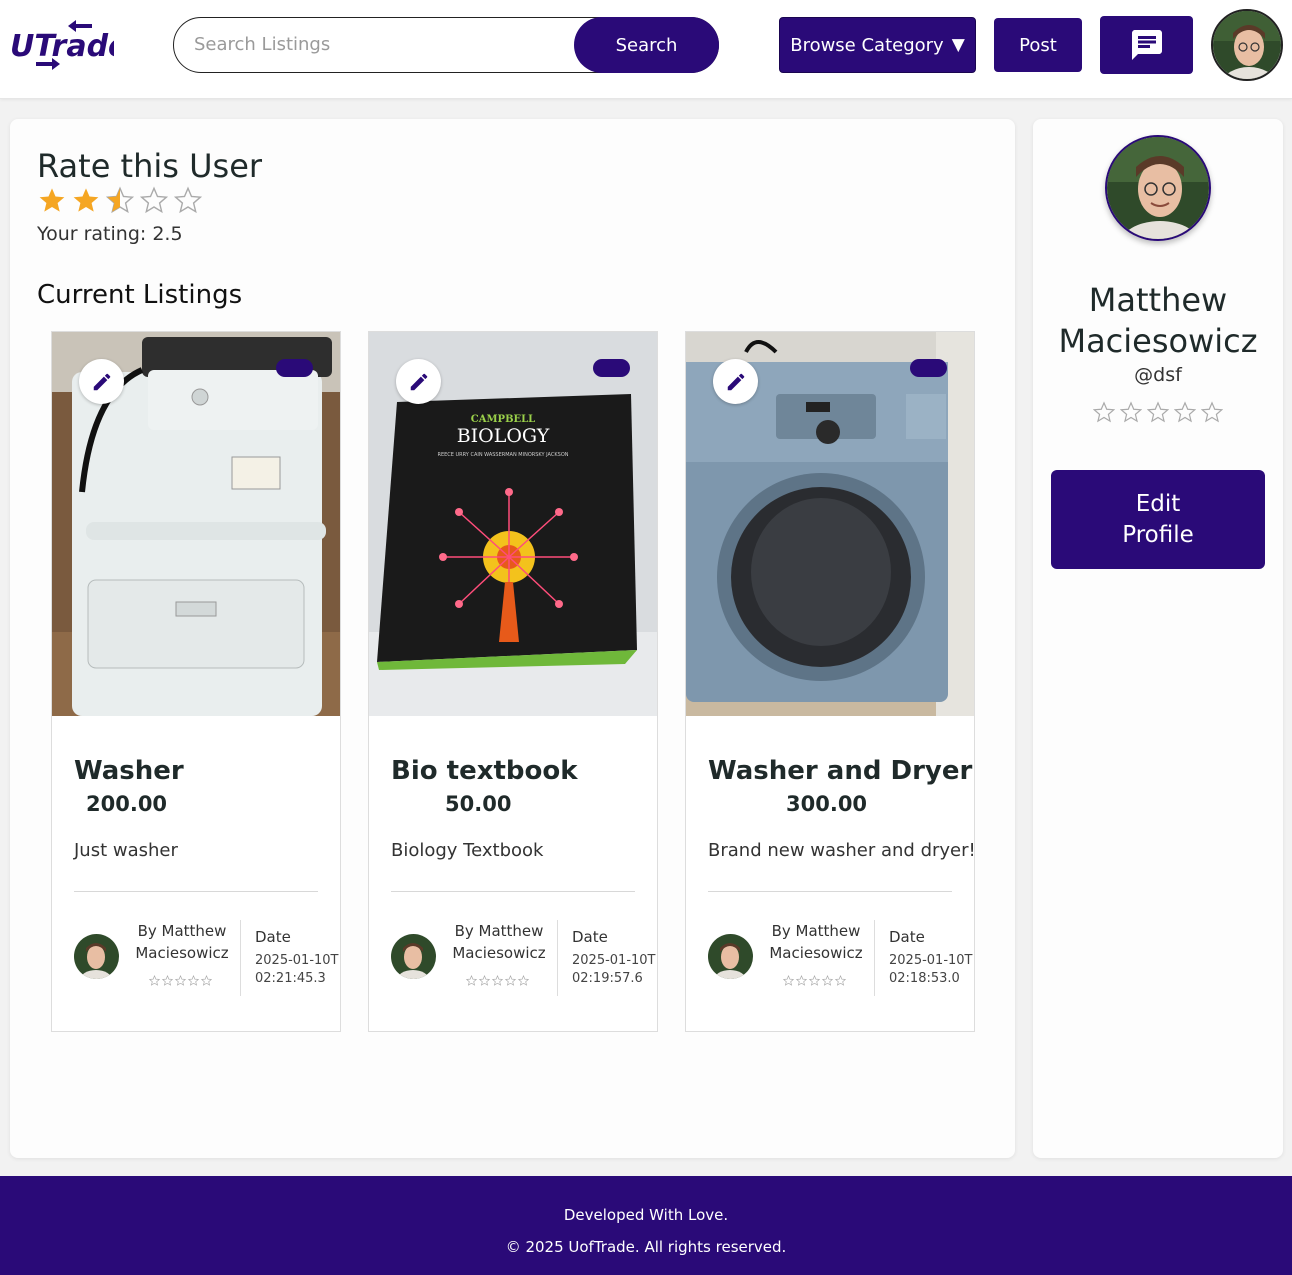 The height and width of the screenshot is (1275, 1292). I want to click on profile-handle: @dsf, so click(1158, 375).